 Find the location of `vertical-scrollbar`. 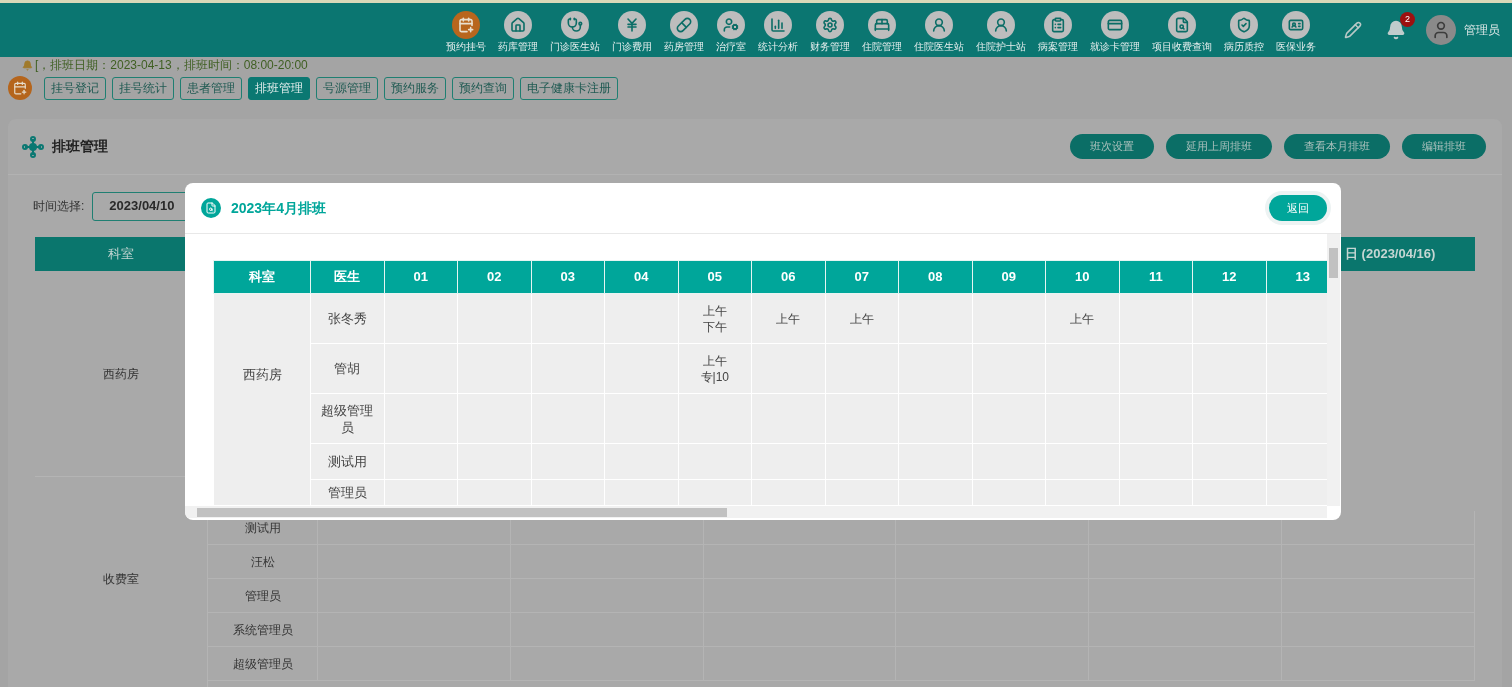

vertical-scrollbar is located at coordinates (1333, 370).